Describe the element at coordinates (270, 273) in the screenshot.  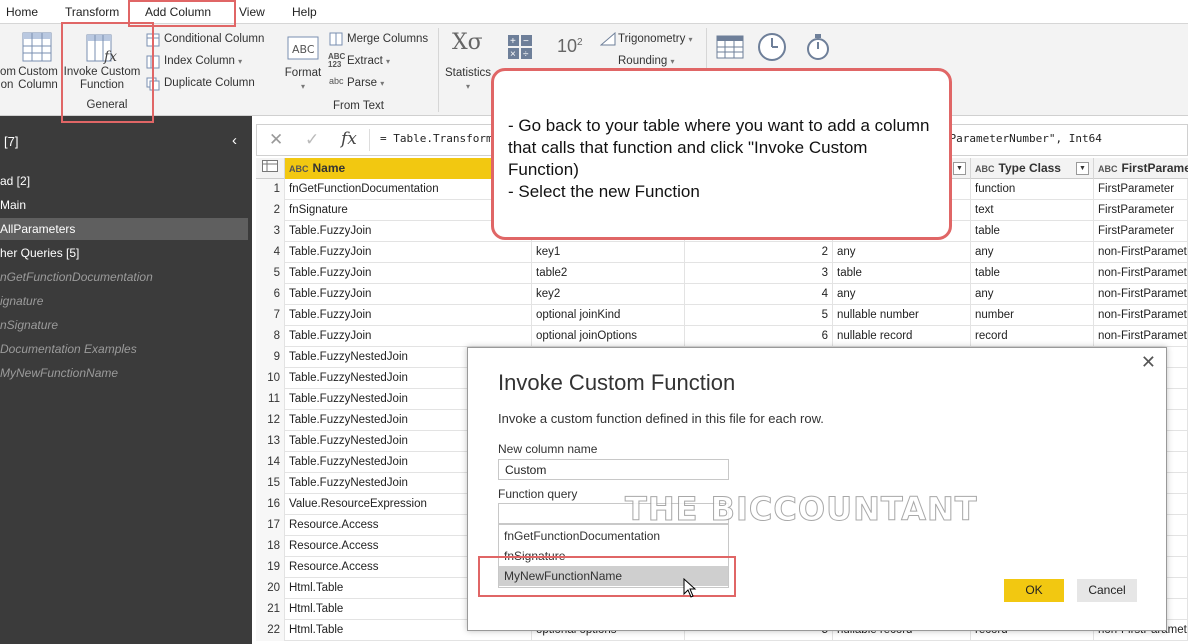
I see `row-number: 5` at that location.